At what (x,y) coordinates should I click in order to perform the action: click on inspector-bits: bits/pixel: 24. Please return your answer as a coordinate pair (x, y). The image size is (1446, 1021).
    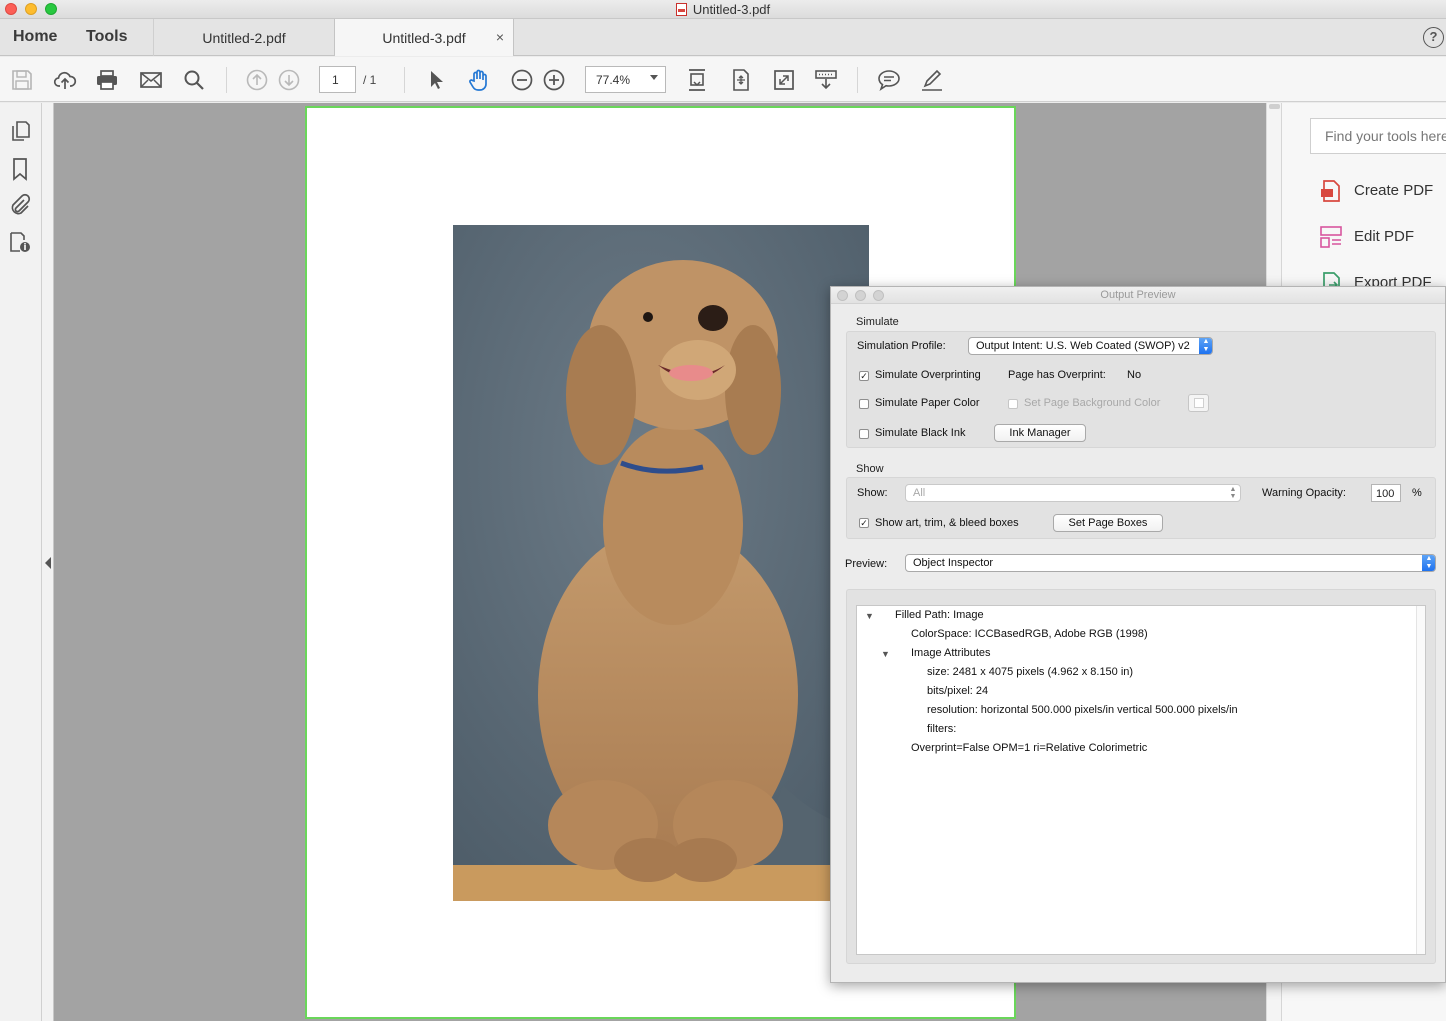
    Looking at the image, I should click on (958, 691).